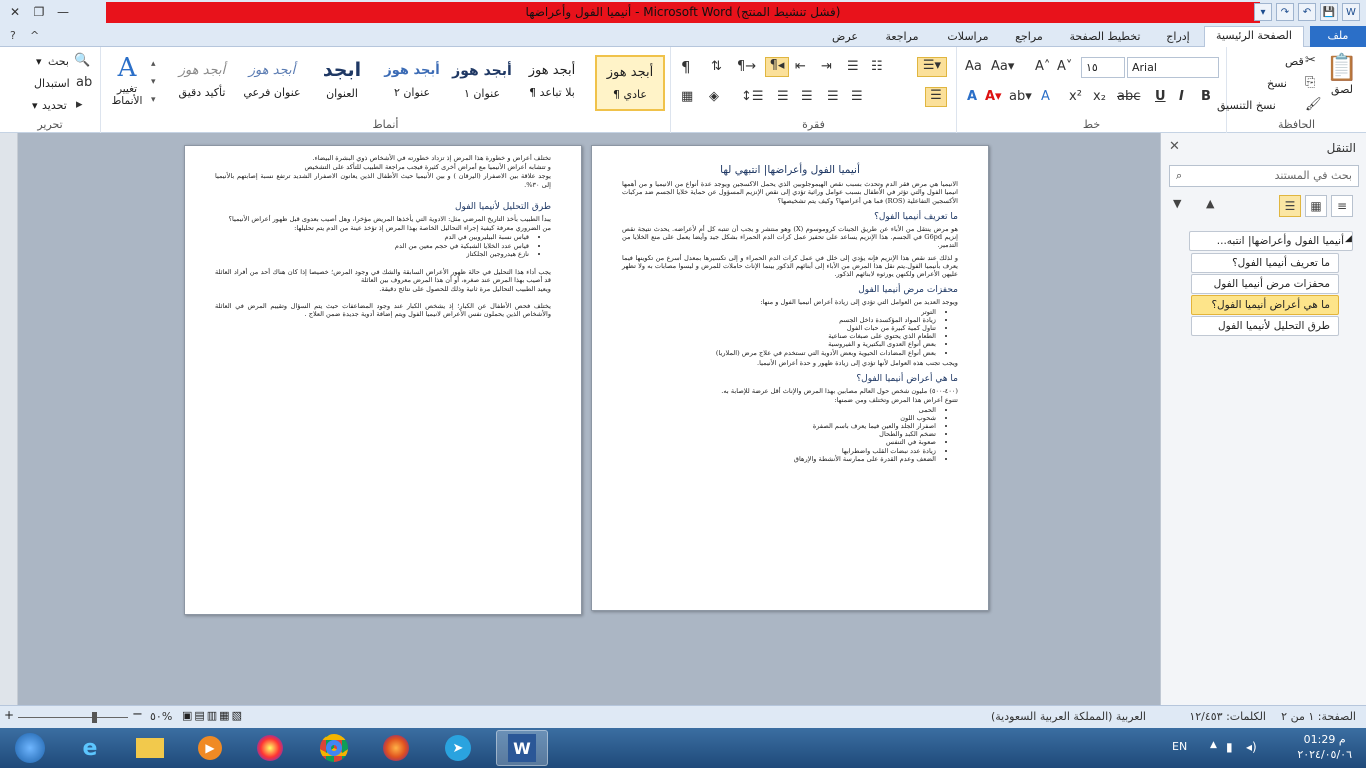 The height and width of the screenshot is (768, 1366). Describe the element at coordinates (687, 97) in the screenshot. I see `borders-icon: ▦` at that location.